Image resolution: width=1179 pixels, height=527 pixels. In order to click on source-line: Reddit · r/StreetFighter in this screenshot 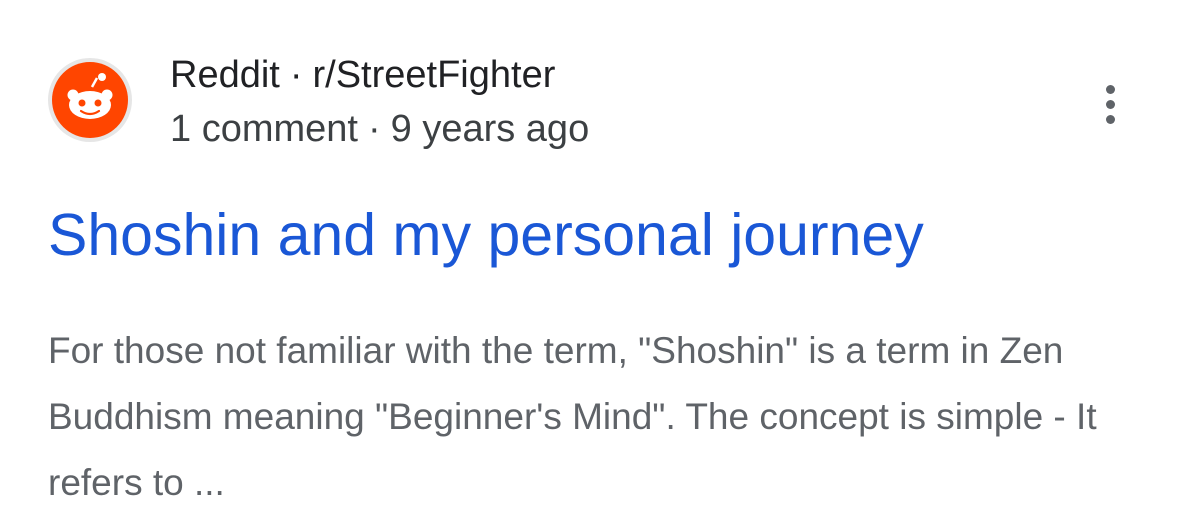, I will do `click(362, 75)`.